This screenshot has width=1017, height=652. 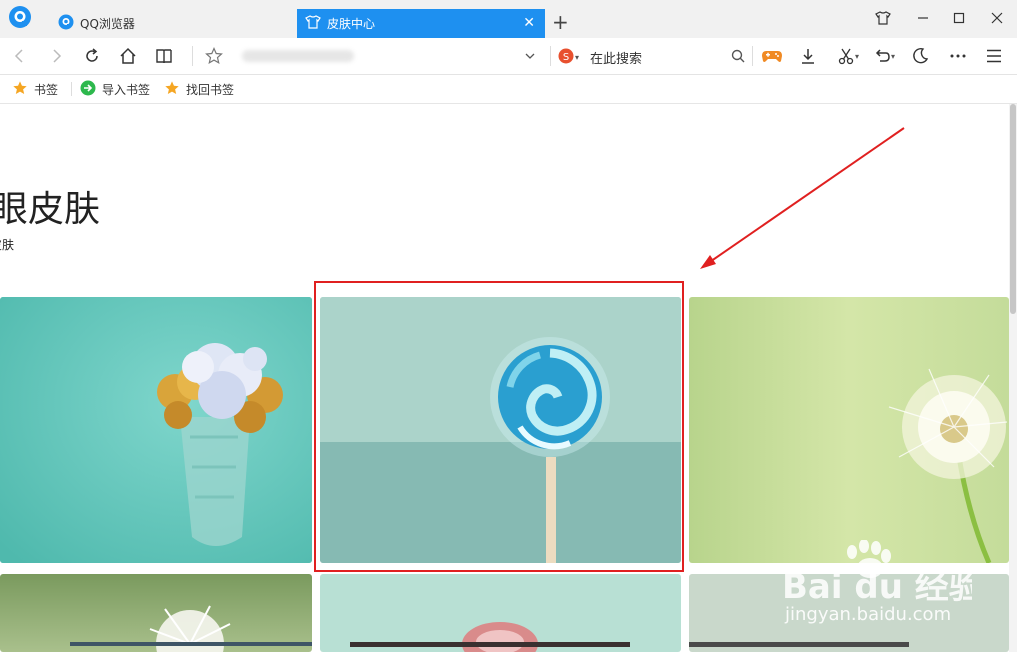 What do you see at coordinates (191, 628) in the screenshot?
I see `white-flower-image` at bounding box center [191, 628].